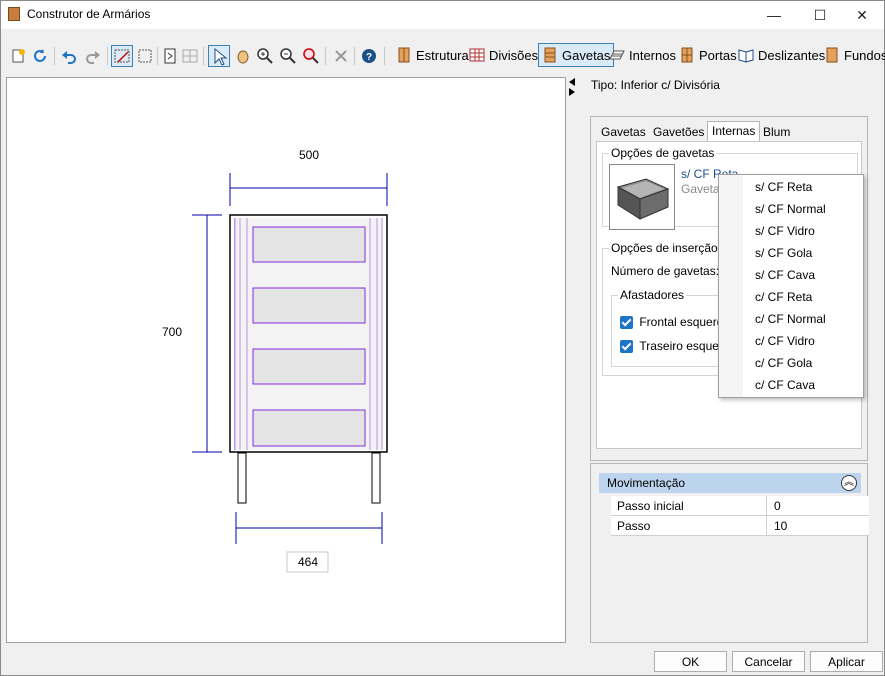  What do you see at coordinates (780, 526) in the screenshot?
I see `prop-value-input: 10` at bounding box center [780, 526].